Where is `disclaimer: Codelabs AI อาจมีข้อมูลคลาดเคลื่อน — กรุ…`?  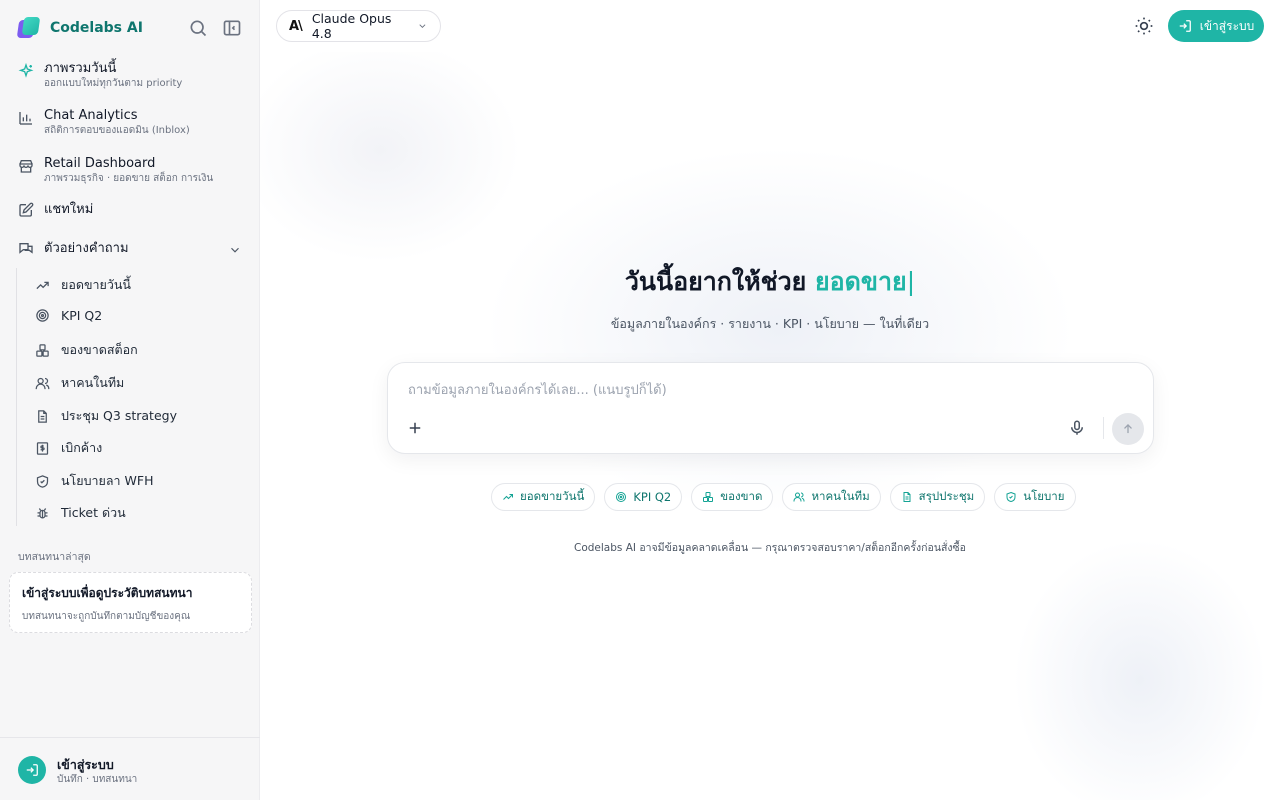
disclaimer: Codelabs AI อาจมีข้อมูลคลาดเคลื่อน — กรุ… is located at coordinates (770, 548).